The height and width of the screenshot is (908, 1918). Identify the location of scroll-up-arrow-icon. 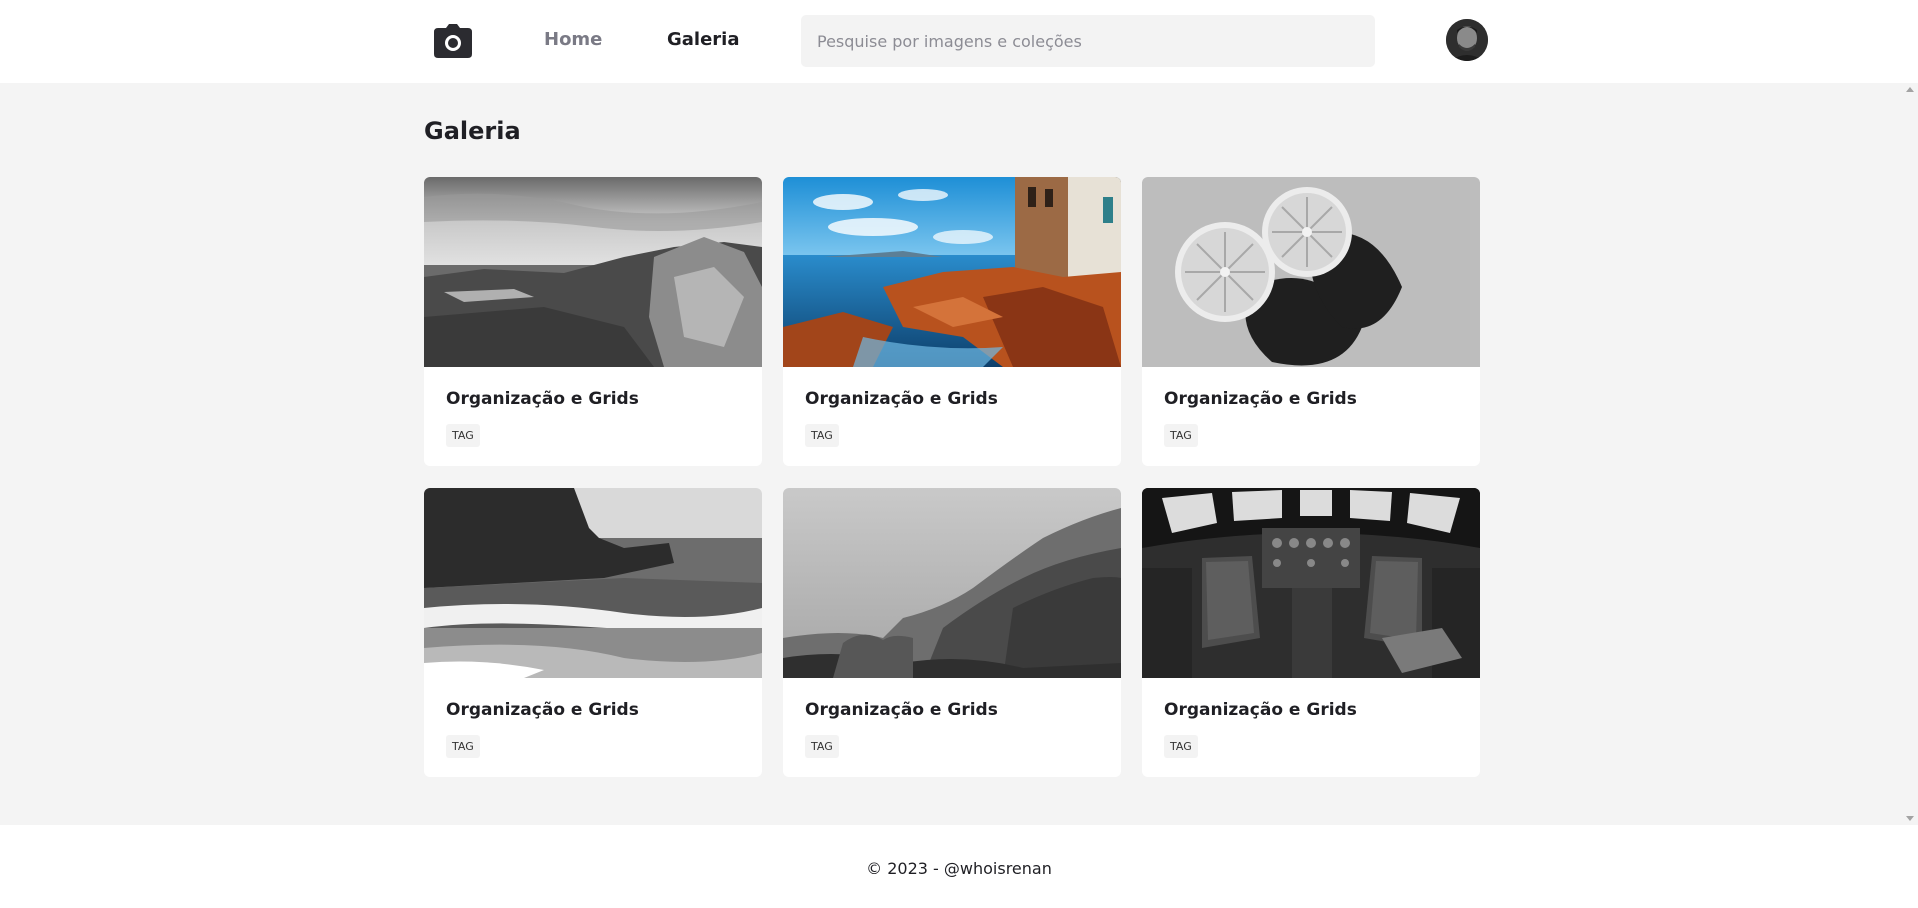
(1910, 89).